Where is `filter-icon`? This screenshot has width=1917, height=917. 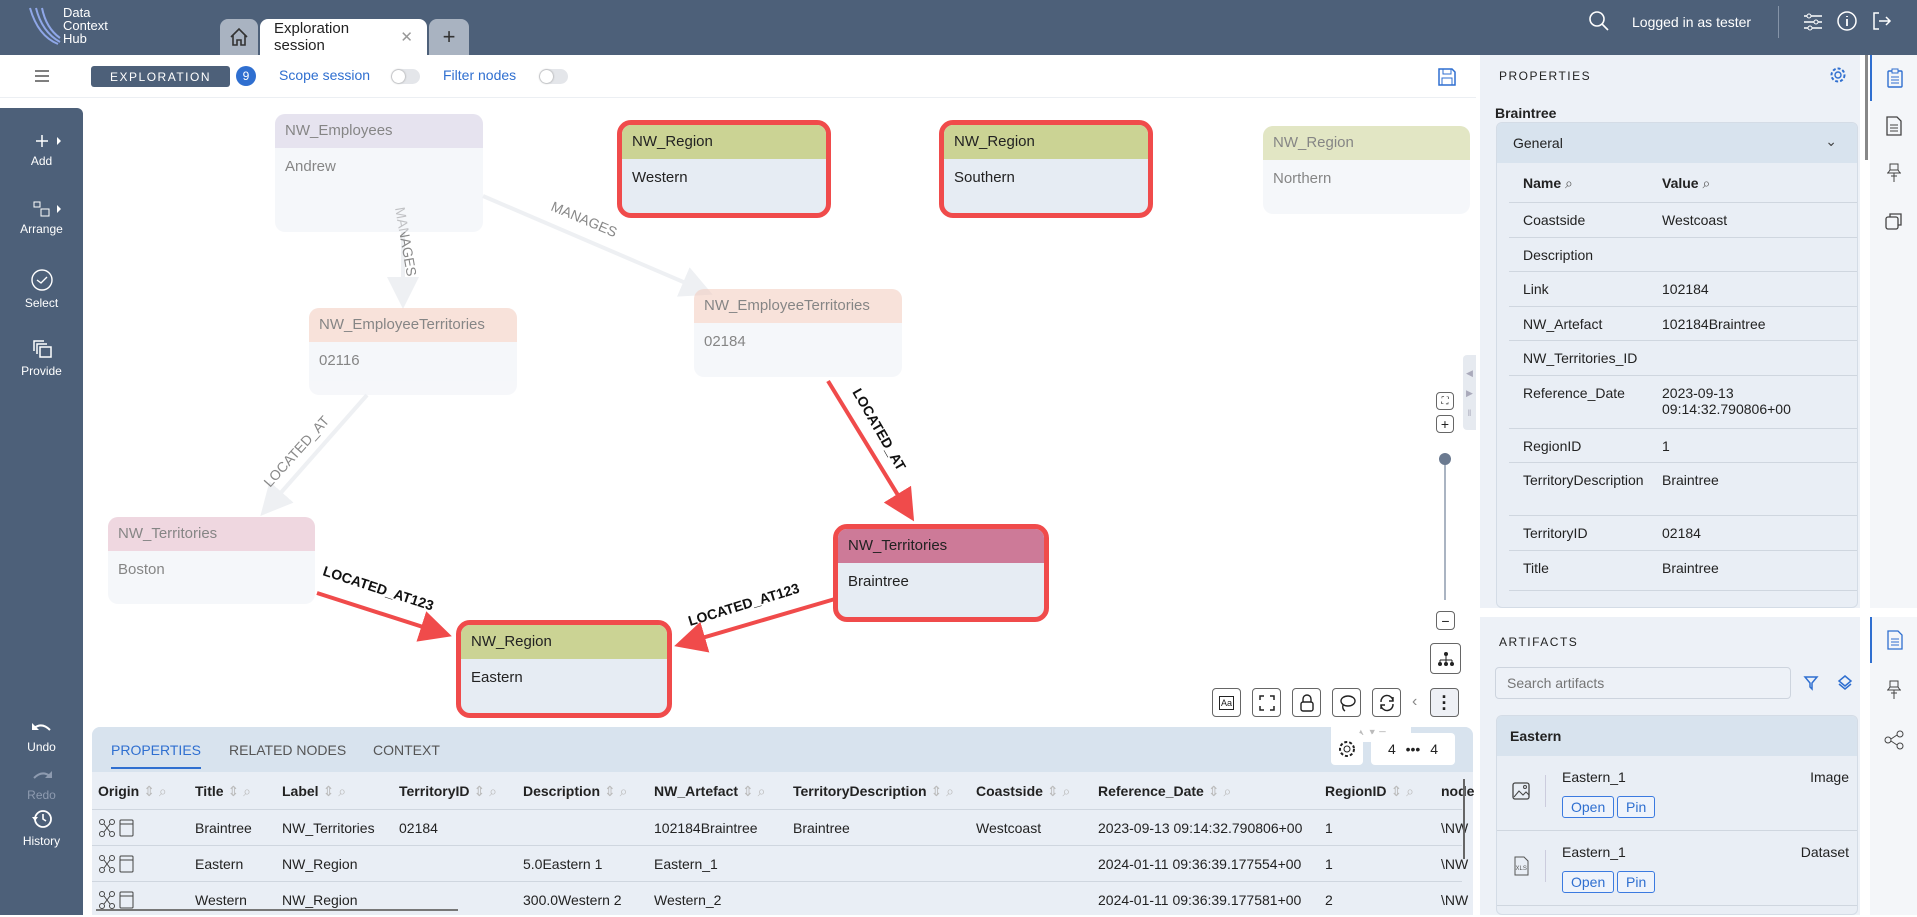
filter-icon is located at coordinates (1811, 683).